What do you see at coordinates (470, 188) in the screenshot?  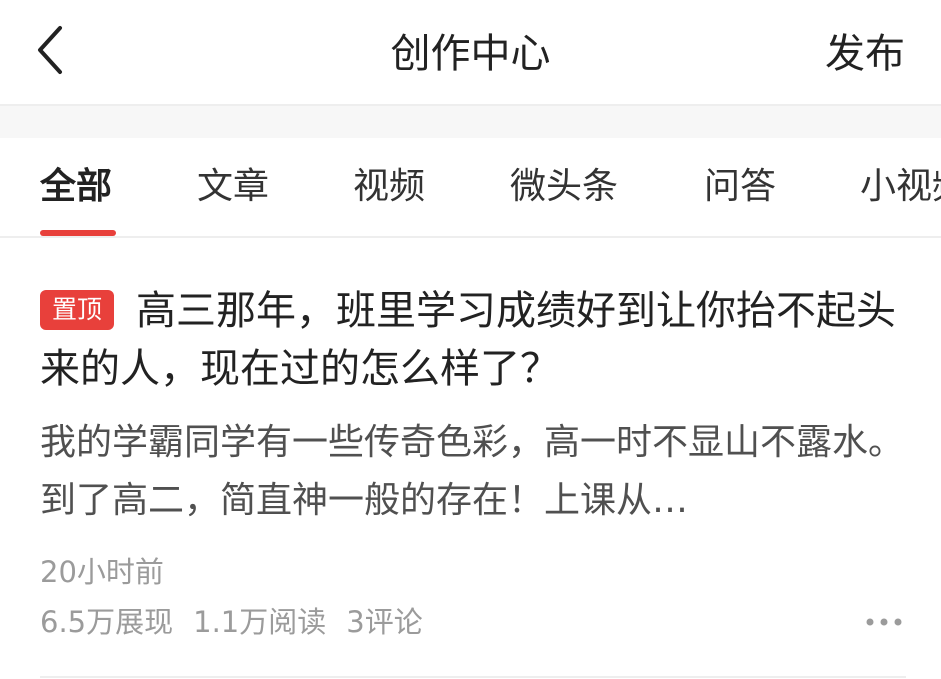 I see `content-type-tabs: 全部 文章 视频 微头条 问答 小视频` at bounding box center [470, 188].